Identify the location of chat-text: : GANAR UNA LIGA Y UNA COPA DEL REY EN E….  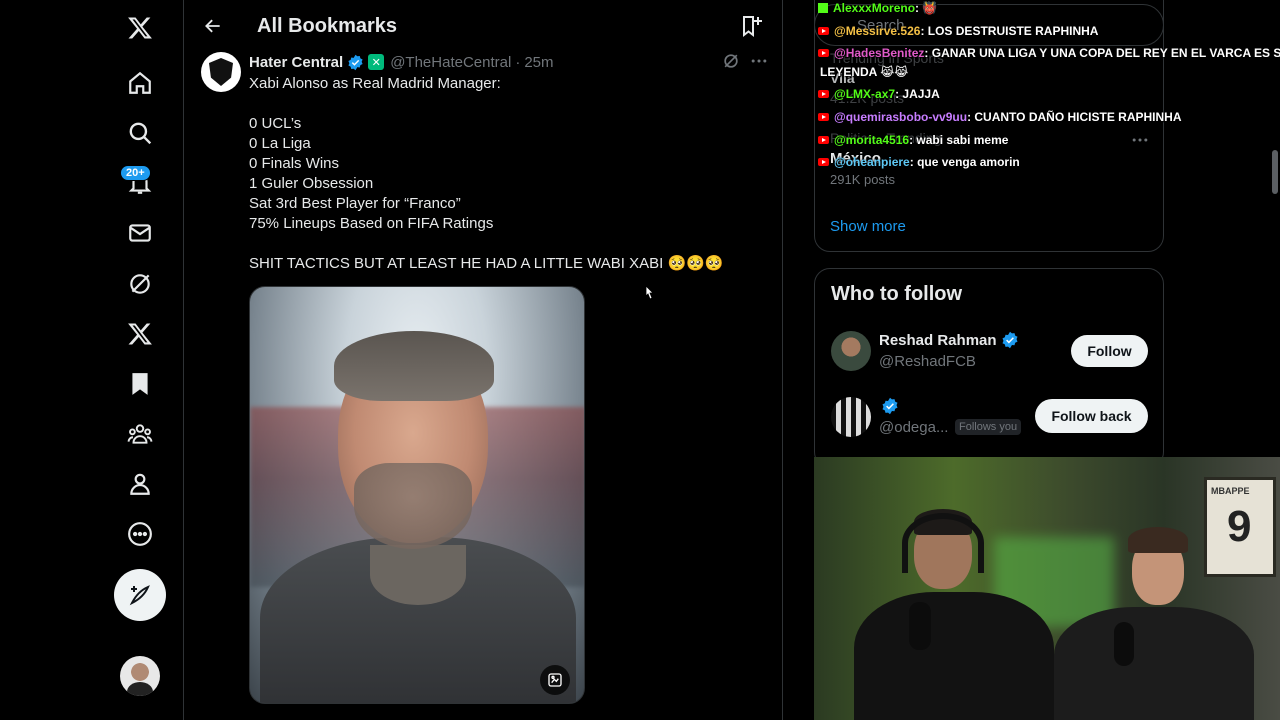
(1102, 53).